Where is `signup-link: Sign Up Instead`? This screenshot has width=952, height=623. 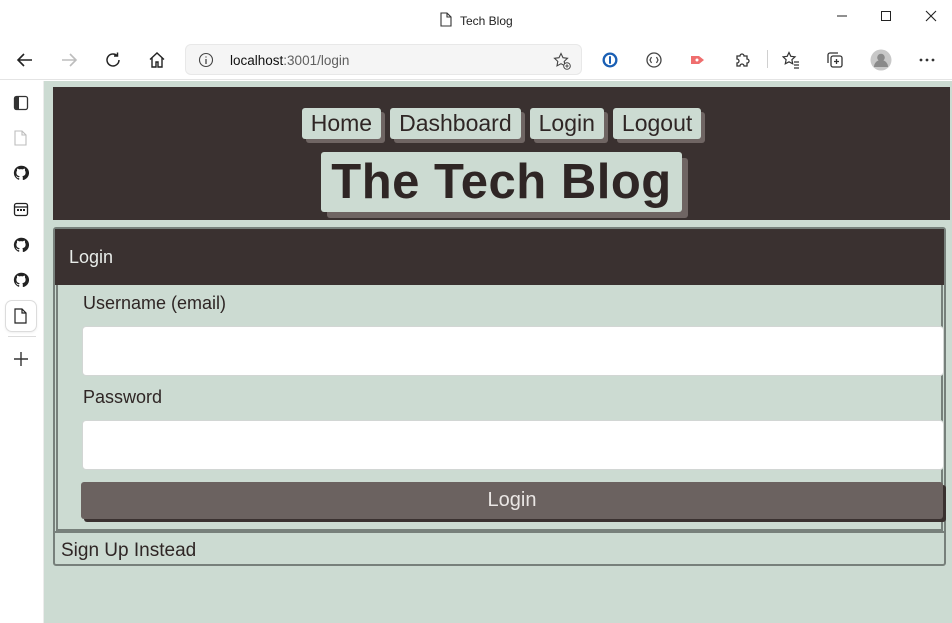
signup-link: Sign Up Instead is located at coordinates (128, 551).